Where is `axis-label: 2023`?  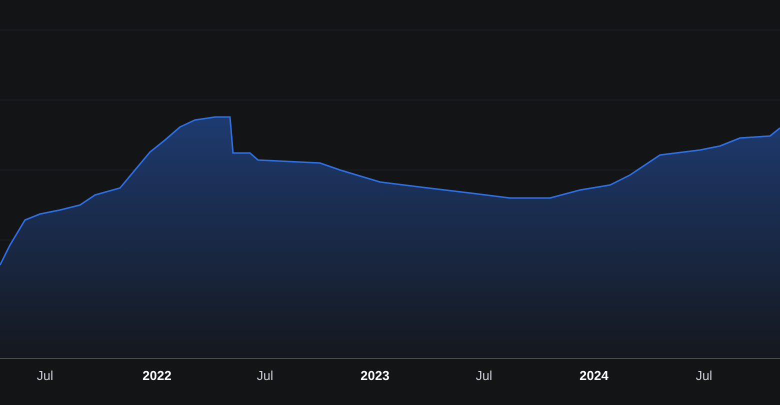 axis-label: 2023 is located at coordinates (375, 375).